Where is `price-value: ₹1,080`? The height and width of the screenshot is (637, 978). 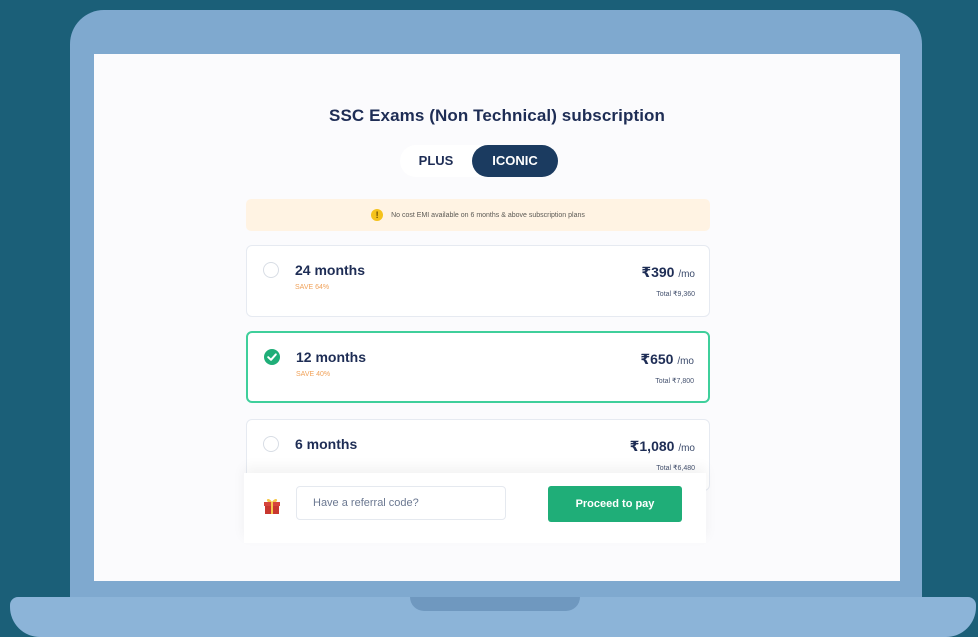 price-value: ₹1,080 is located at coordinates (652, 446).